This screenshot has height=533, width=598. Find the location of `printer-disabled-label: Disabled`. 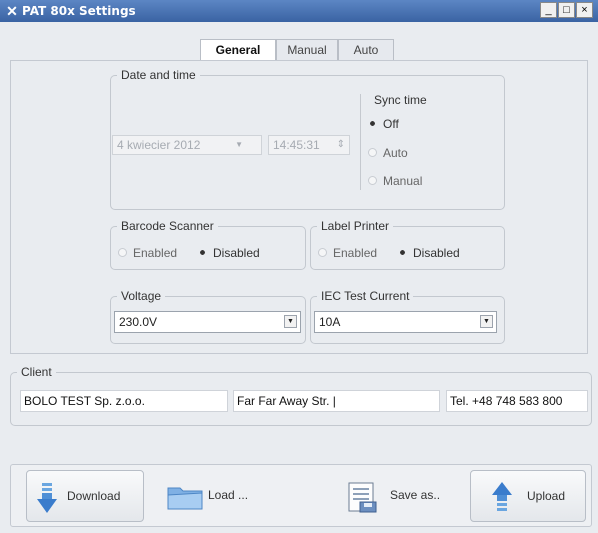

printer-disabled-label: Disabled is located at coordinates (436, 253).